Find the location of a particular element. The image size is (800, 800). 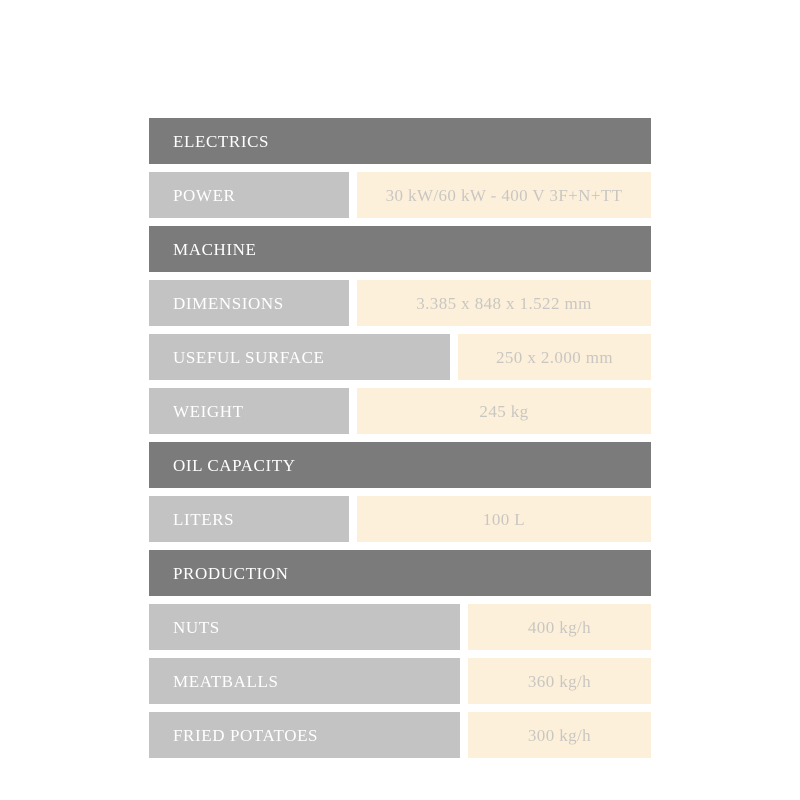

spec-label-text: DIMENSIONS is located at coordinates (228, 303).